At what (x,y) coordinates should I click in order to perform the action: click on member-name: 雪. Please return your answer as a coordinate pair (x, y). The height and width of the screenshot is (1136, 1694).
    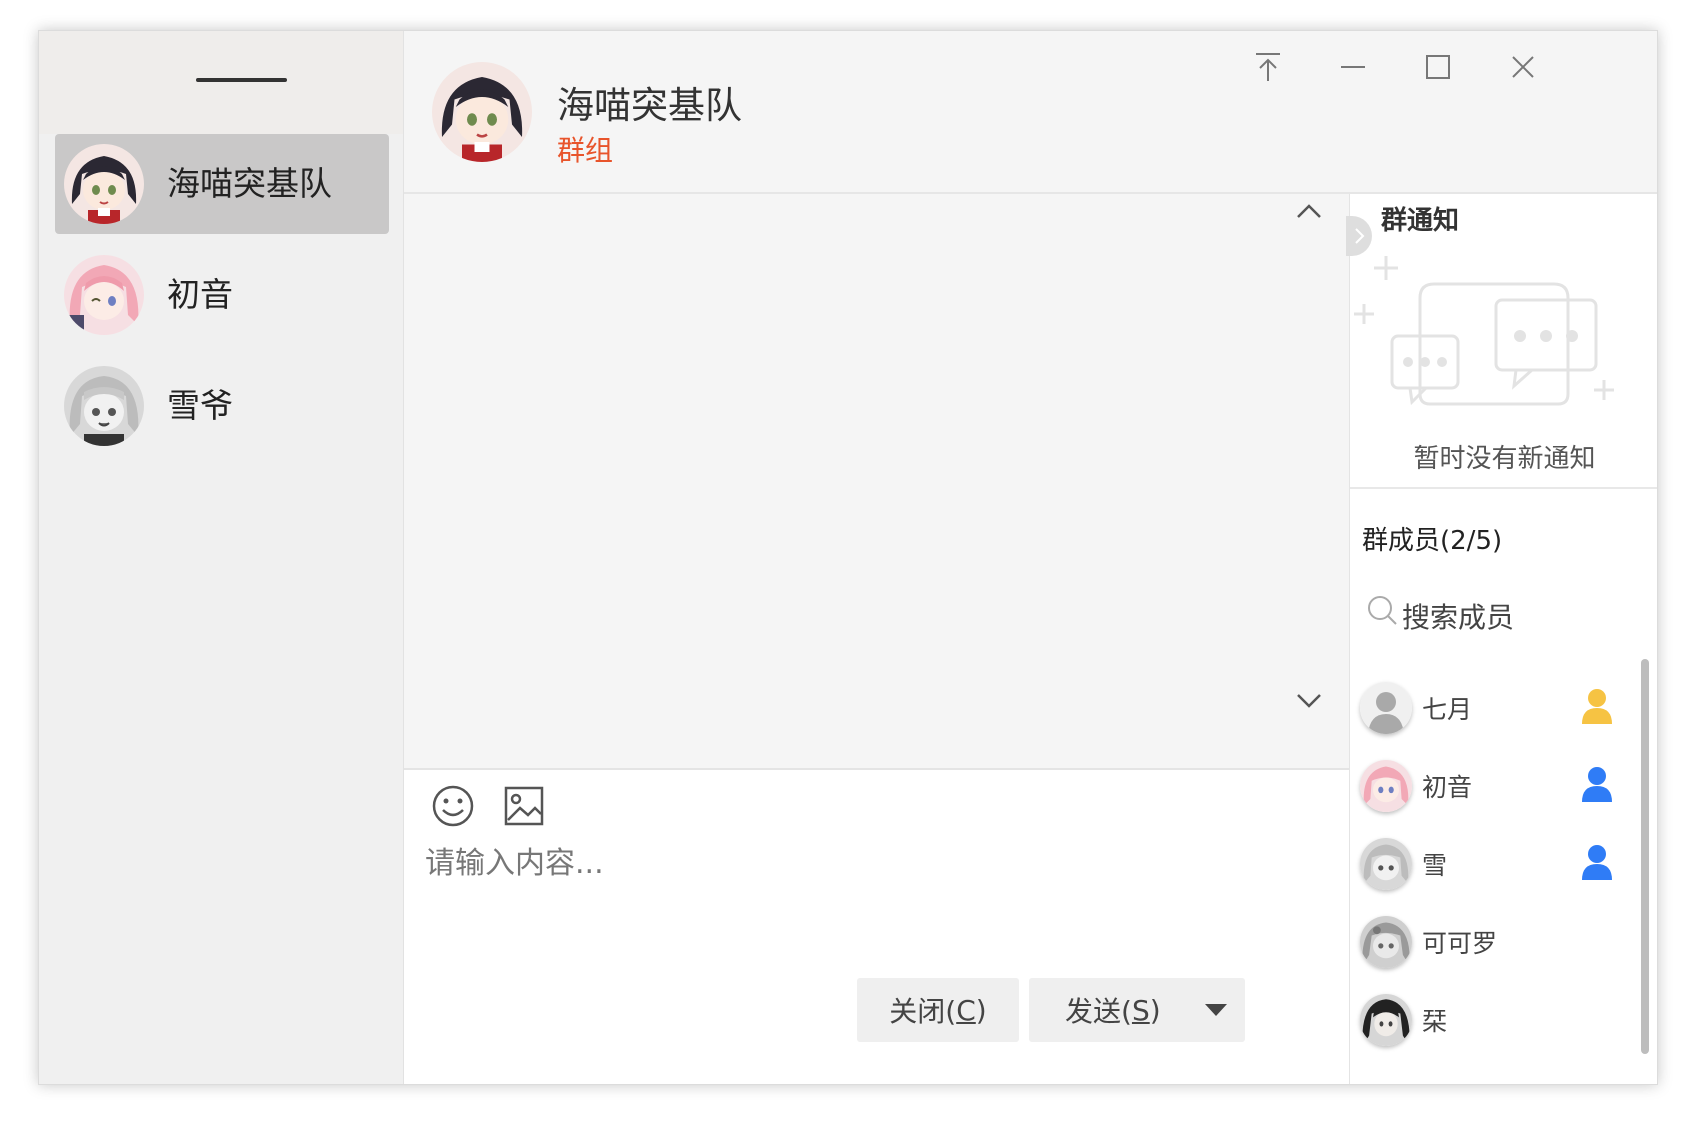
    Looking at the image, I should click on (1435, 865).